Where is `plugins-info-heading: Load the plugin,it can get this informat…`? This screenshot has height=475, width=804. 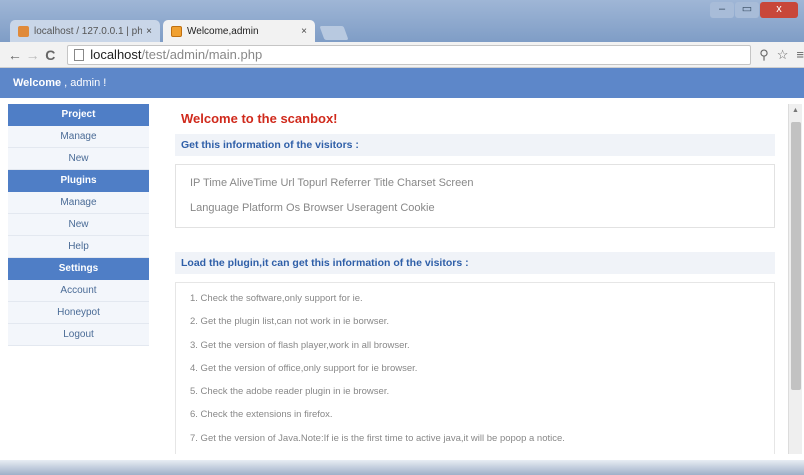
plugins-info-heading: Load the plugin,it can get this informat… is located at coordinates (475, 263).